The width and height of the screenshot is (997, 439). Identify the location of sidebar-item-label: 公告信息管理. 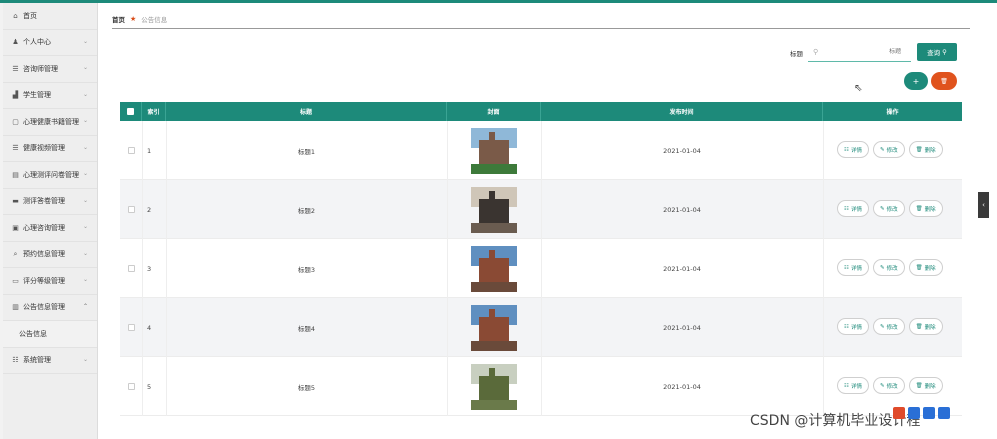
(44, 307).